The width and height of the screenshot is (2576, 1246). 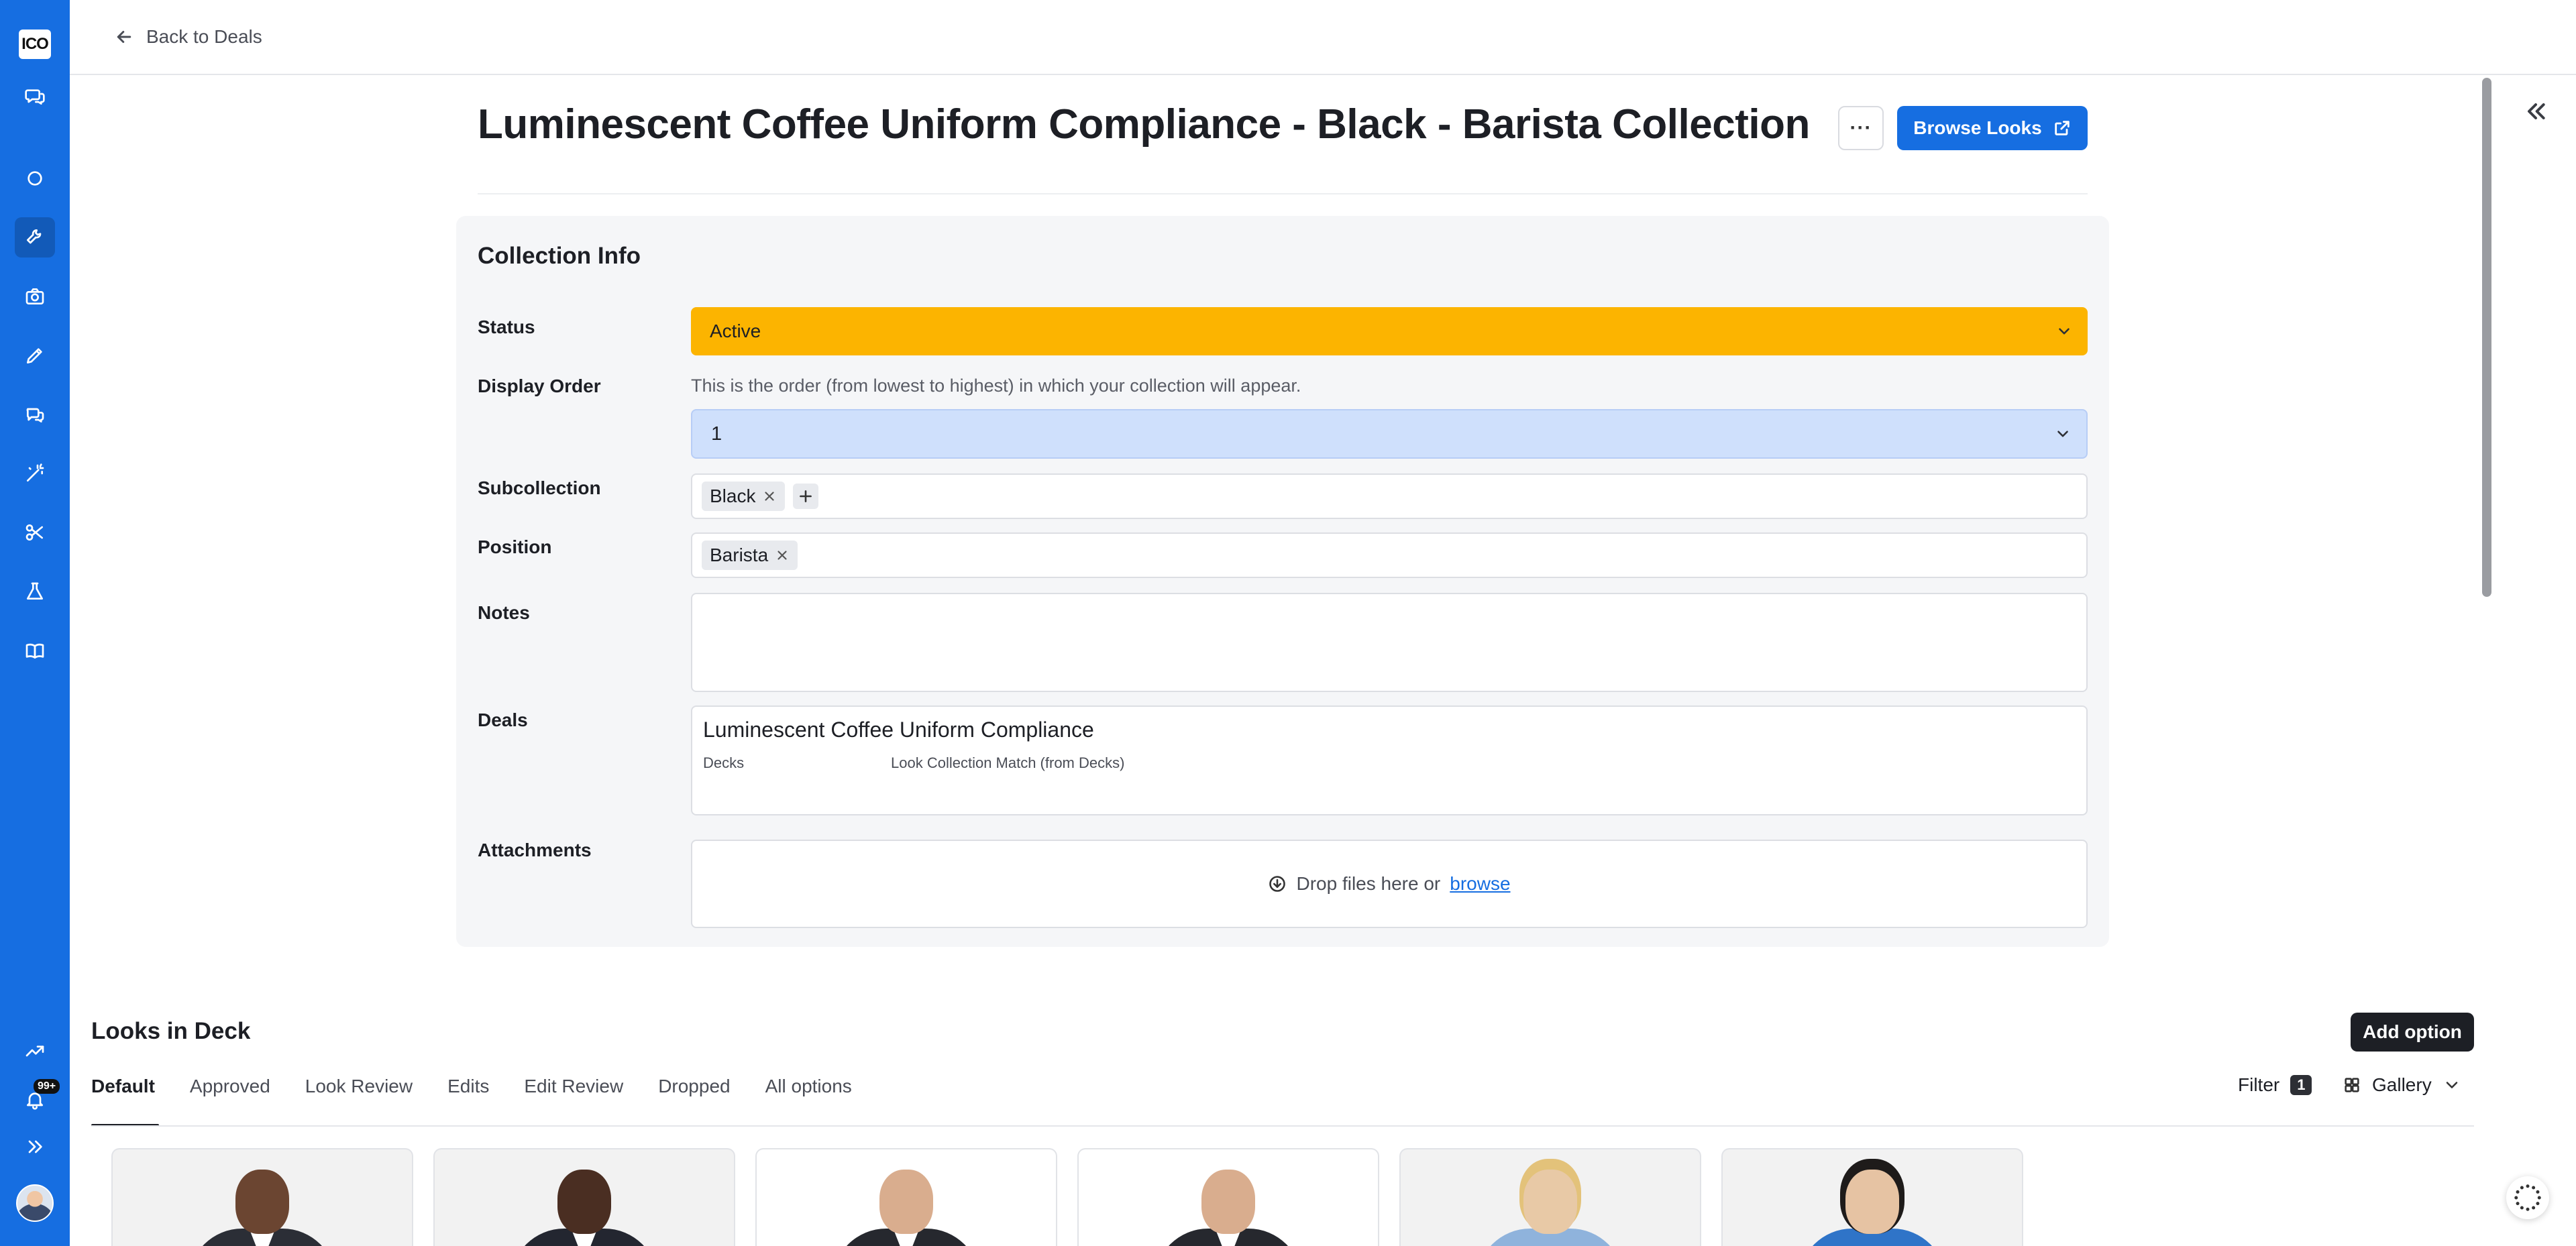 What do you see at coordinates (35, 591) in the screenshot?
I see `flask-icon` at bounding box center [35, 591].